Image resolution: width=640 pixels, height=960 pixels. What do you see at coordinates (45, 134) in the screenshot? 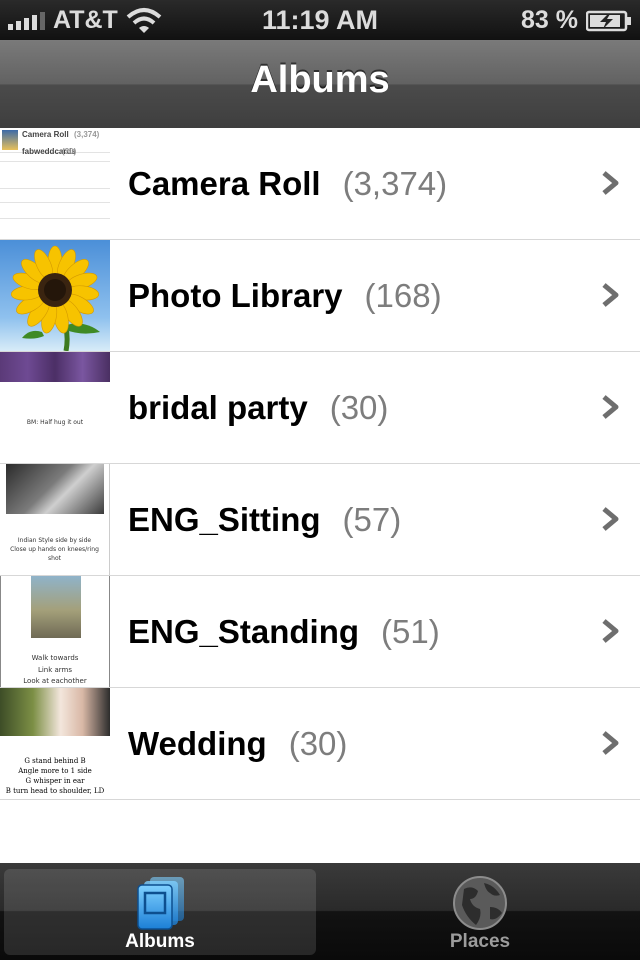
I see `thumb-text: Camera Roll` at bounding box center [45, 134].